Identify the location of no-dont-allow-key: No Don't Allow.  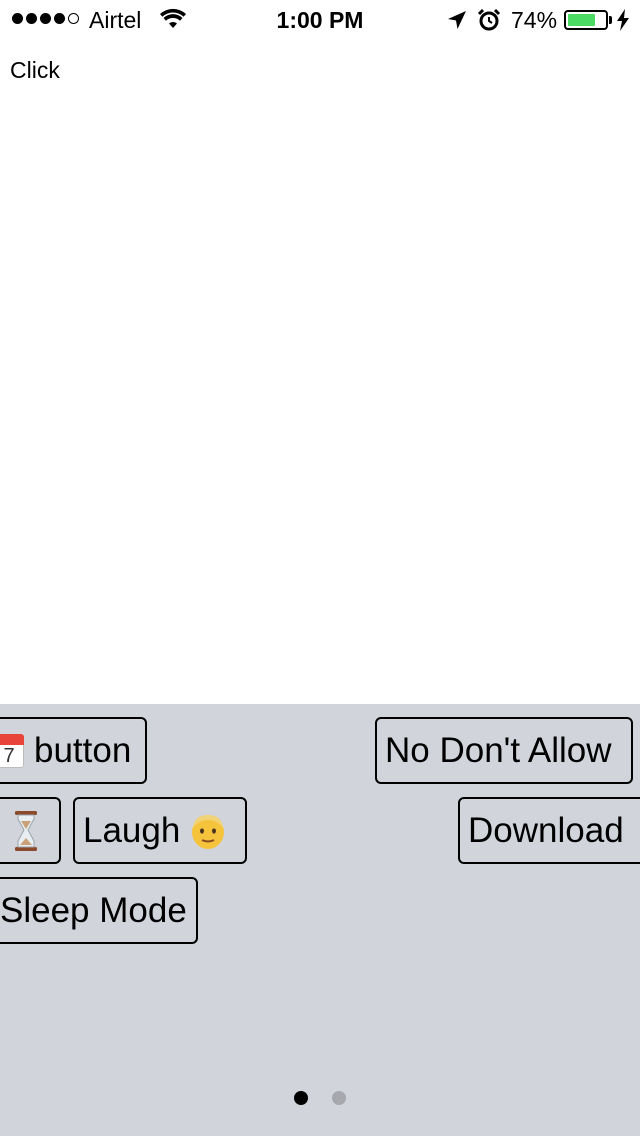
(504, 750).